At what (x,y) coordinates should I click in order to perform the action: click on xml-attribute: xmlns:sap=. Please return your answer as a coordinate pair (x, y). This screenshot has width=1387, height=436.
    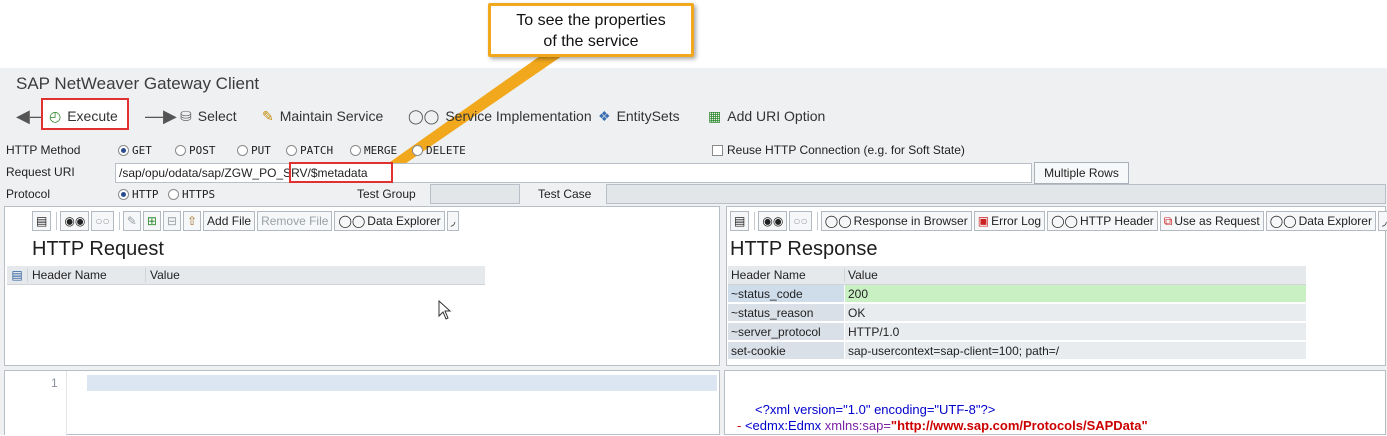
    Looking at the image, I should click on (857, 425).